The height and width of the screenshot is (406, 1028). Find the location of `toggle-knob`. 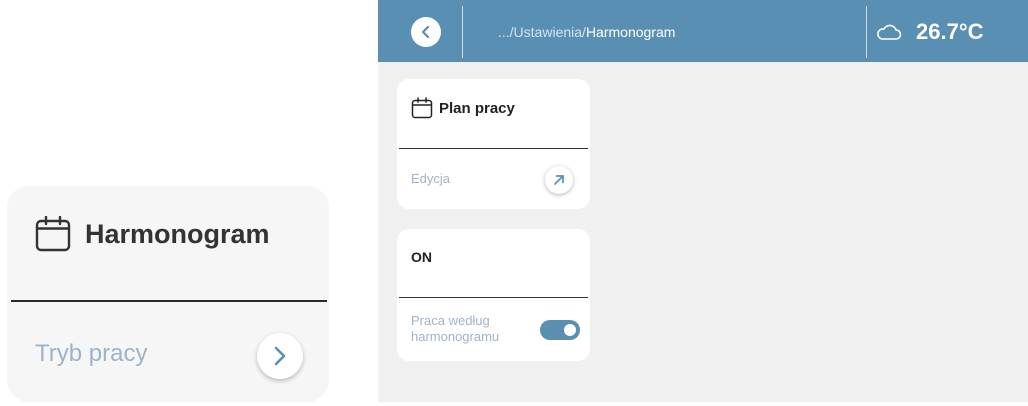

toggle-knob is located at coordinates (570, 330).